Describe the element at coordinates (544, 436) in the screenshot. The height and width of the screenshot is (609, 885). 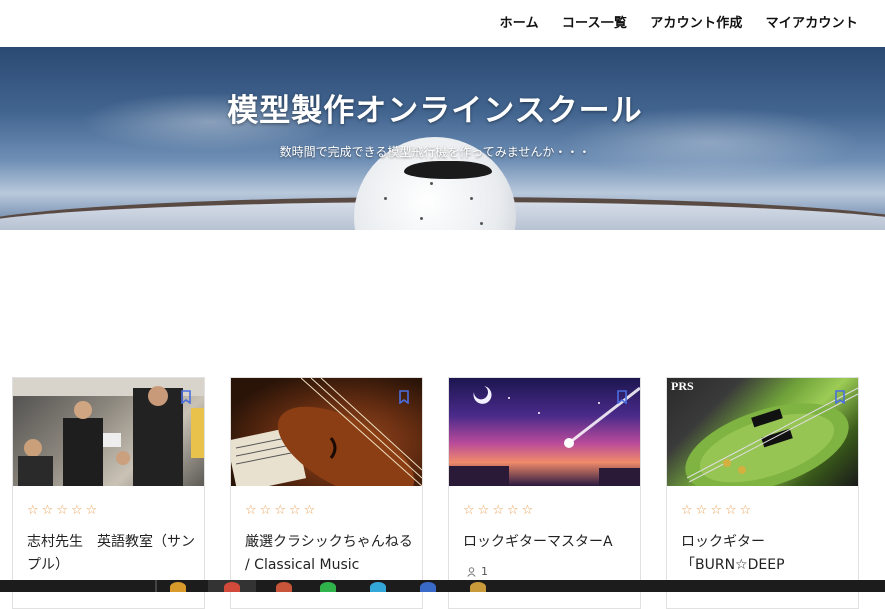
I see `space-illustration` at that location.